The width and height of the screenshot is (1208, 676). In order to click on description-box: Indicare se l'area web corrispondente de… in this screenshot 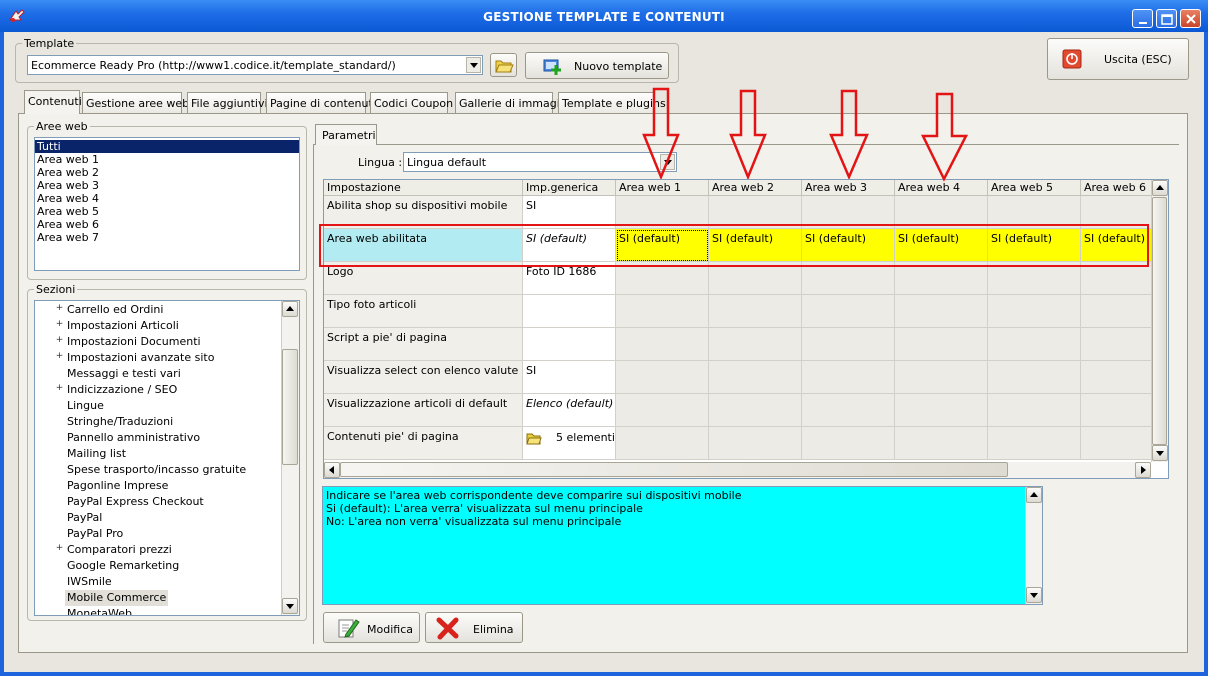, I will do `click(682, 545)`.